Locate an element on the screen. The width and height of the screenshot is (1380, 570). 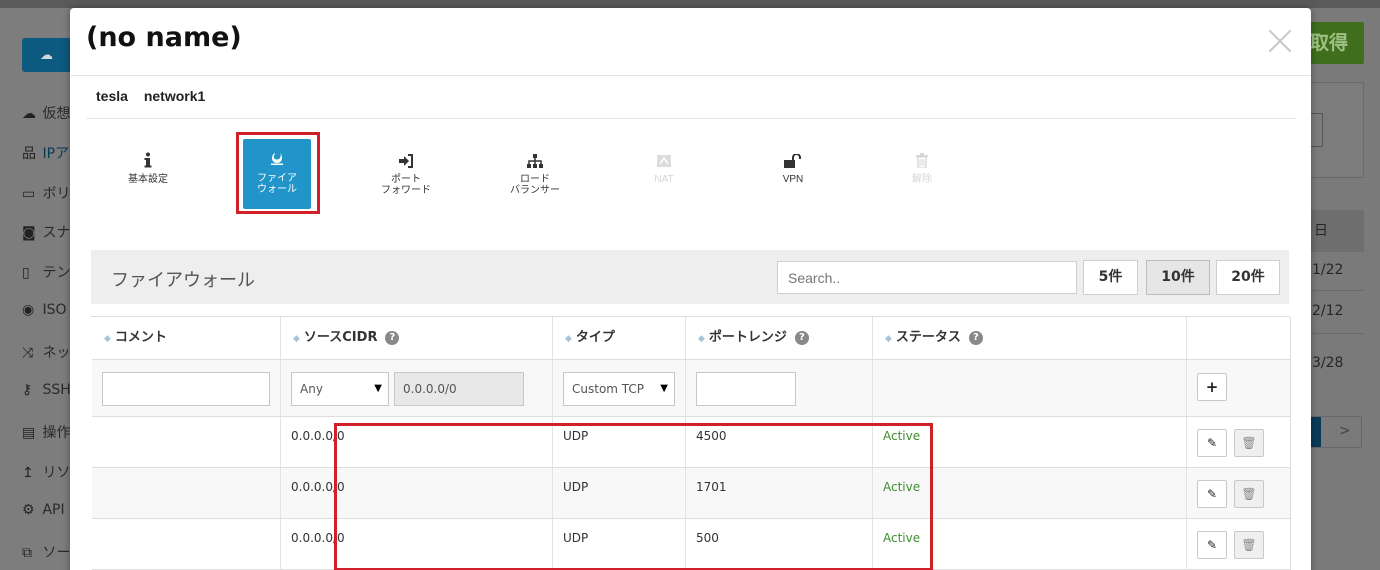
background-nav-item: ☁ 仮想 is located at coordinates (46, 113).